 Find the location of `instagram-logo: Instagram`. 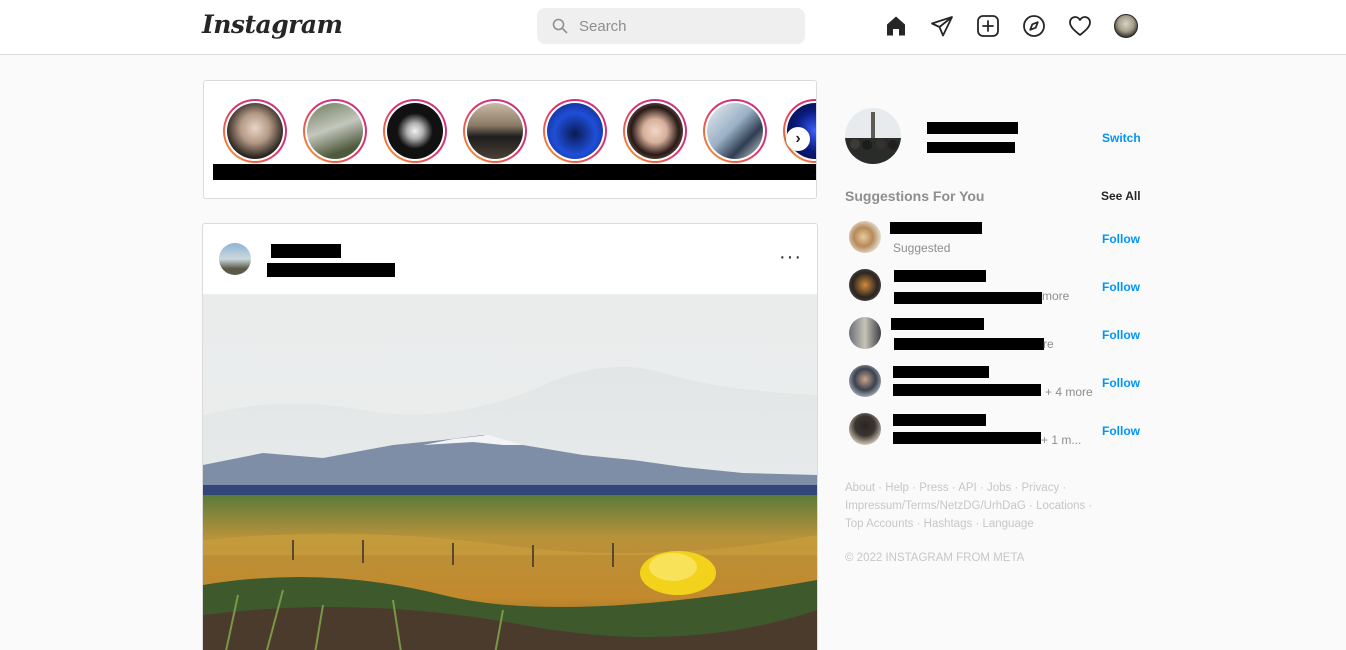

instagram-logo: Instagram is located at coordinates (272, 24).